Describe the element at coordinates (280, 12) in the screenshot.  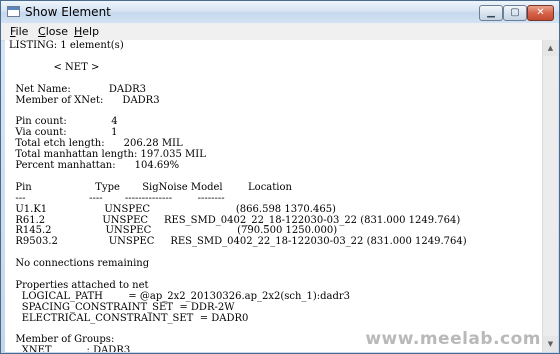
I see `title-bar: Show Element ▁ ▢ ✕` at that location.